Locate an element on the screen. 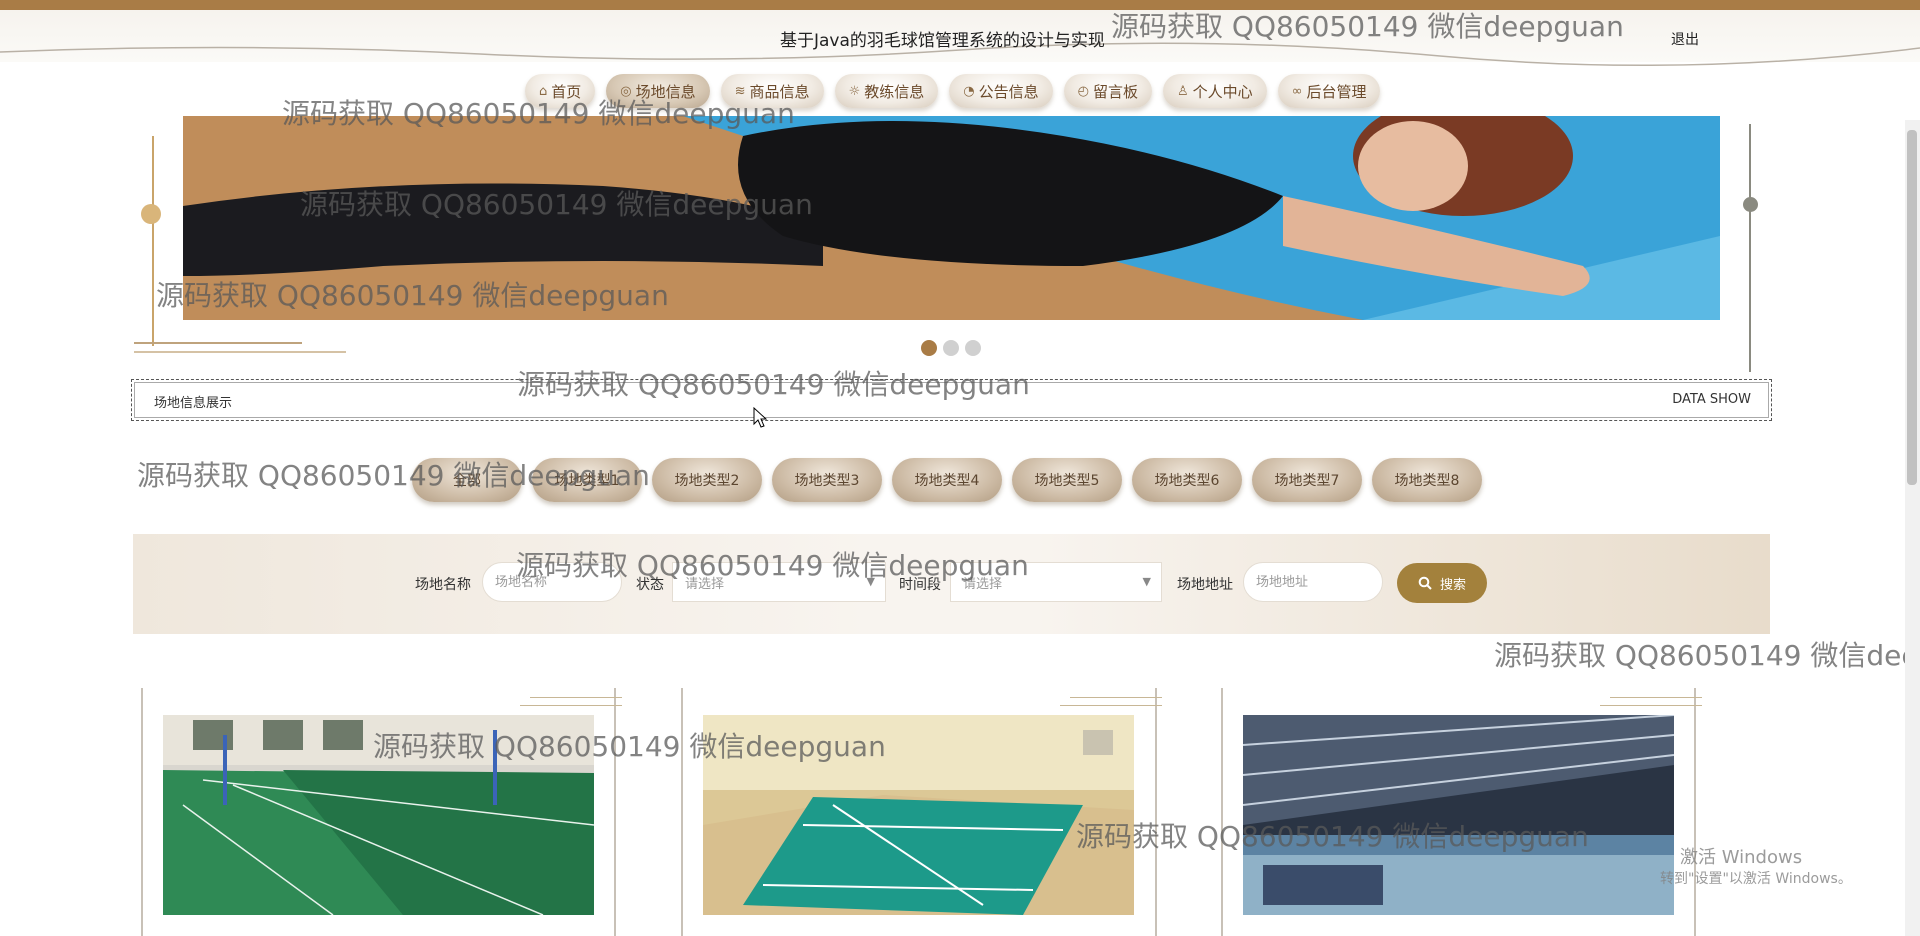  scrollbar-thumb is located at coordinates (1912, 307).